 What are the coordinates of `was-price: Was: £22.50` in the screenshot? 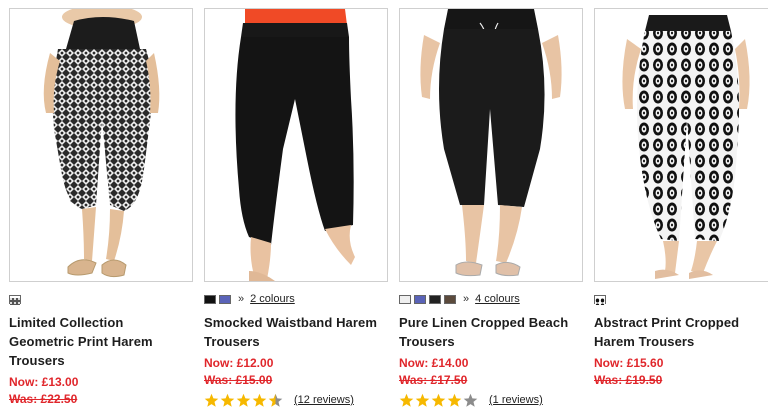 It's located at (43, 399).